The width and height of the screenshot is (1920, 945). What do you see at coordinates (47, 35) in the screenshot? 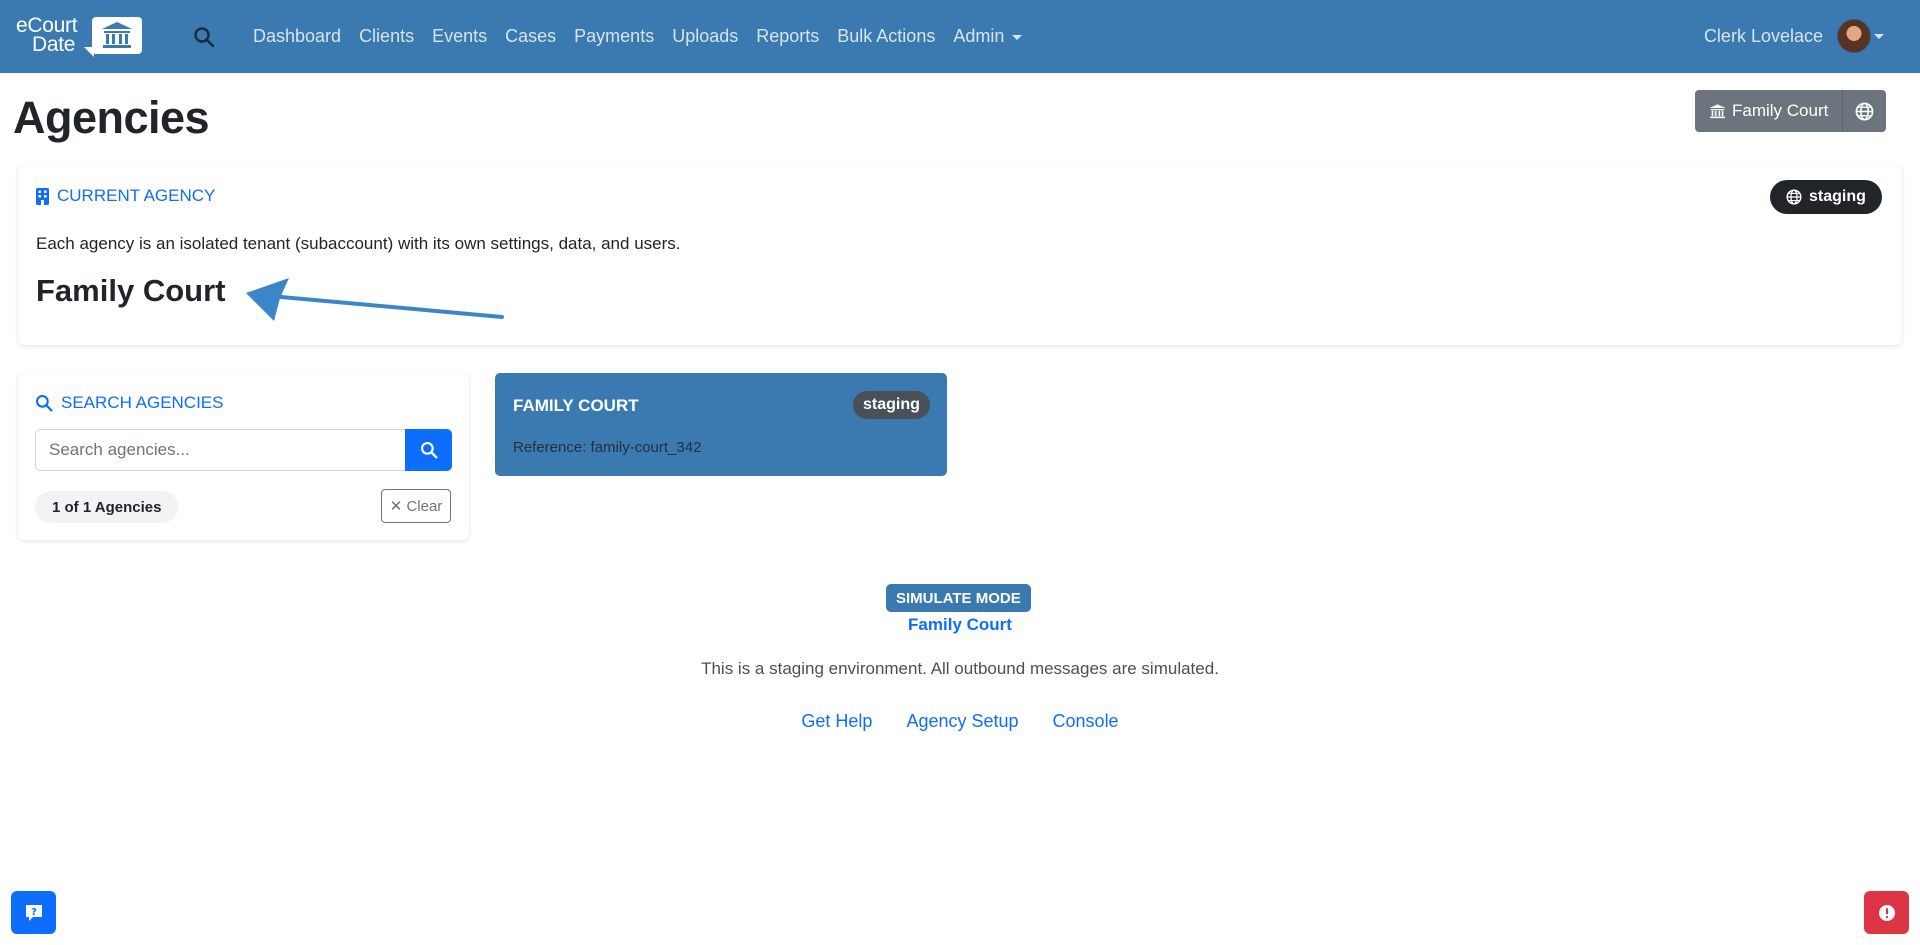
I see `brand-text: eCourt Date` at bounding box center [47, 35].